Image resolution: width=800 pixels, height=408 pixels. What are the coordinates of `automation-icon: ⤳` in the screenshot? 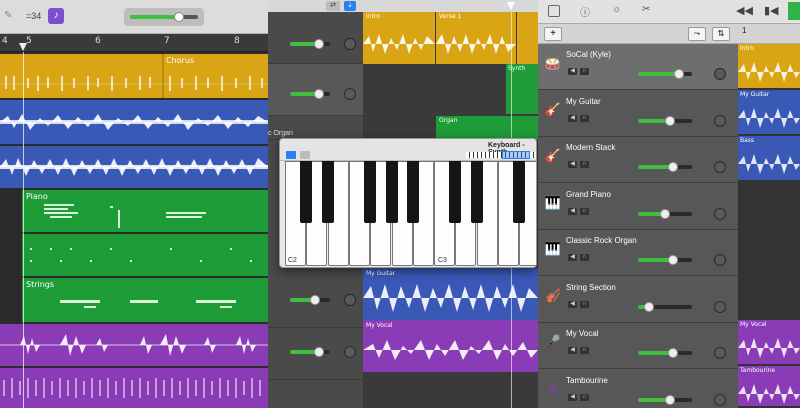 It's located at (697, 34).